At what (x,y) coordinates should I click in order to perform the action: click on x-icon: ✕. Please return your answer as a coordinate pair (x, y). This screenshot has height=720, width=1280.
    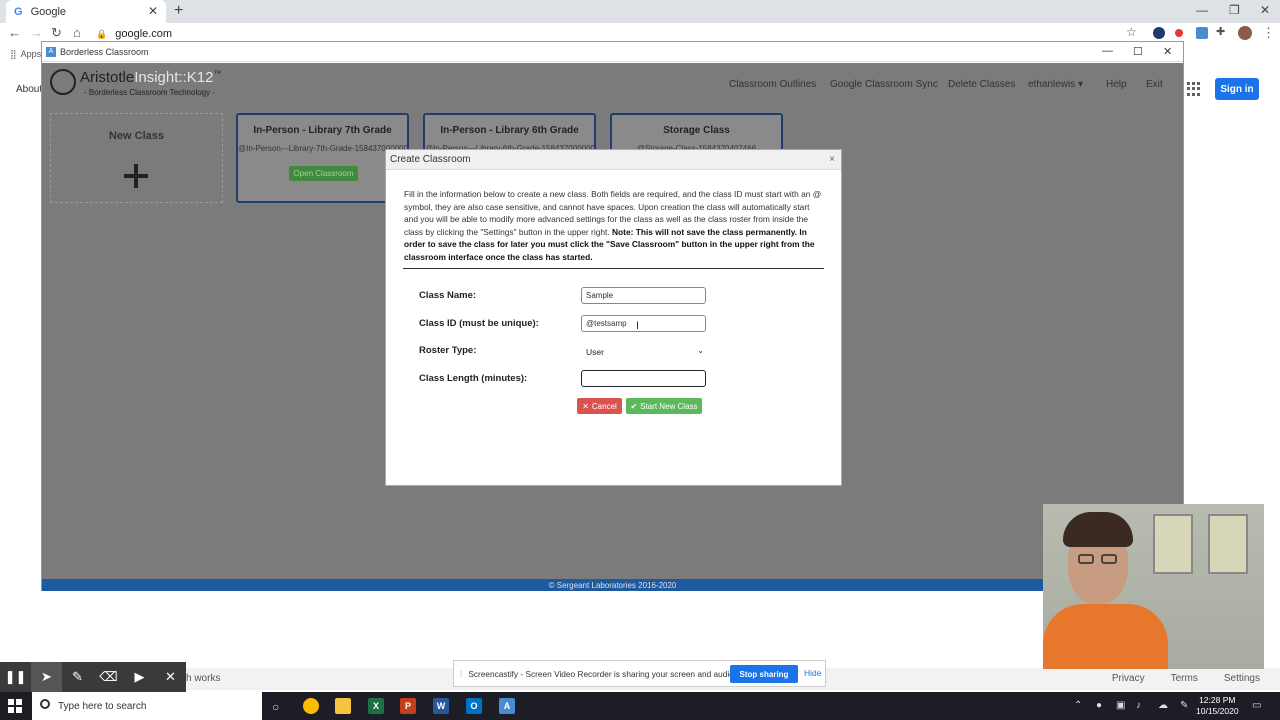
    Looking at the image, I should click on (585, 406).